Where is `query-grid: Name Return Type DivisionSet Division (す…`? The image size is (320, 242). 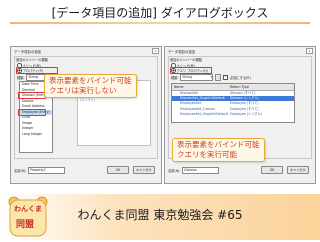 query-grid: Name Return Type DivisionSet Division (す… is located at coordinates (233, 103).